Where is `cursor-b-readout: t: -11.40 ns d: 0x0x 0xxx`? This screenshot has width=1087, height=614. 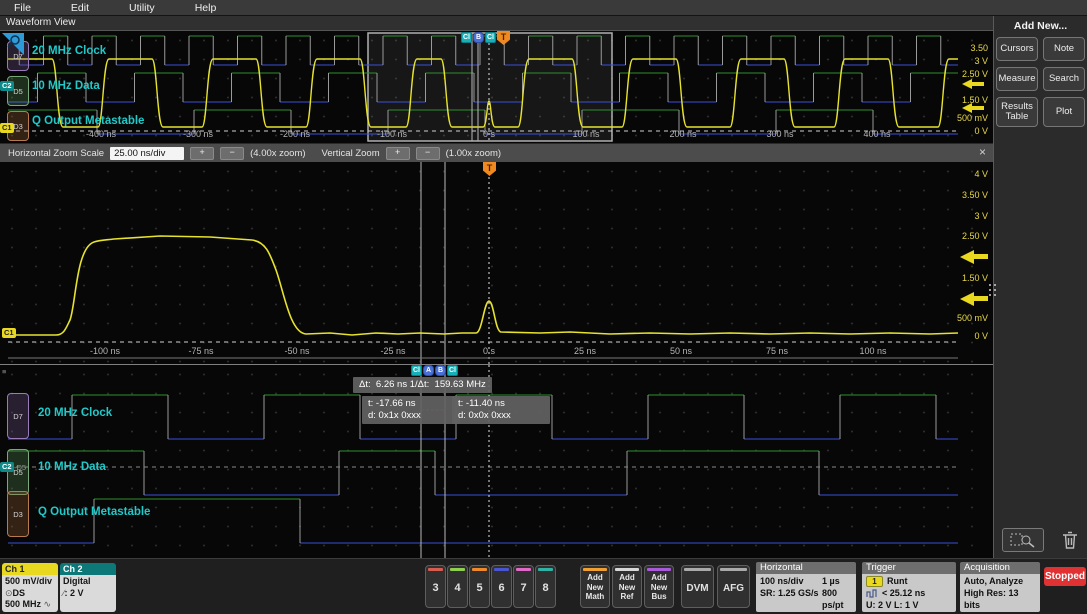
cursor-b-readout: t: -11.40 ns d: 0x0x 0xxx is located at coordinates (501, 410).